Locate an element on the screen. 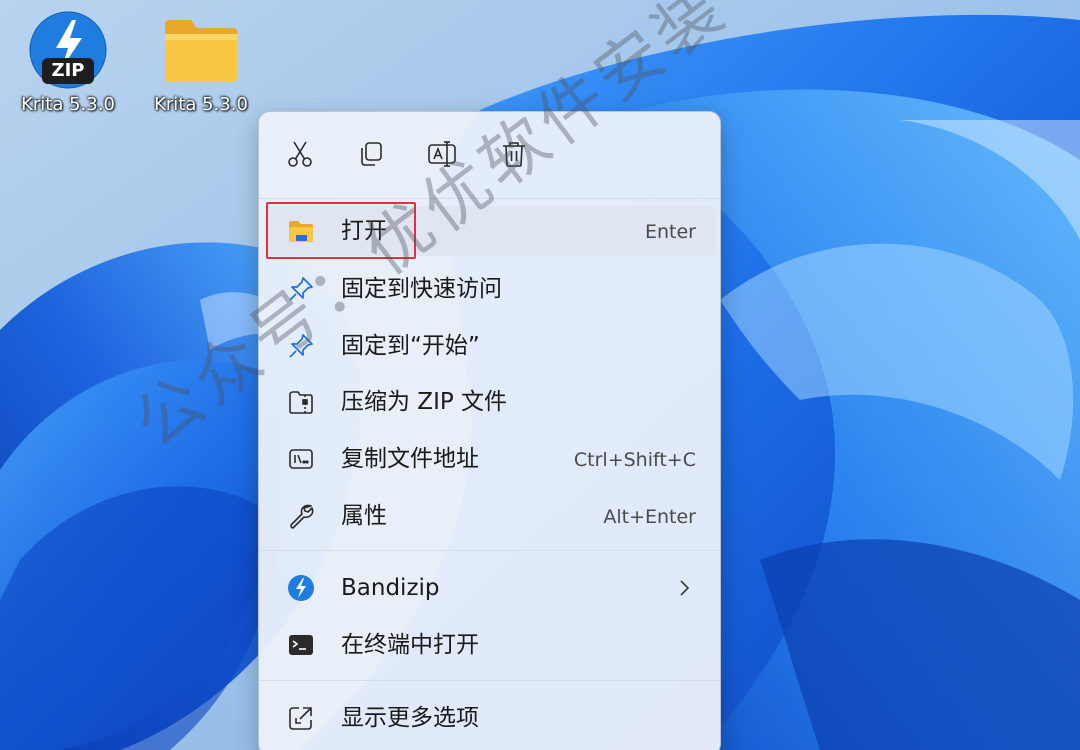  desktop-icon-folder: Krita 5.3.0 is located at coordinates (201, 62).